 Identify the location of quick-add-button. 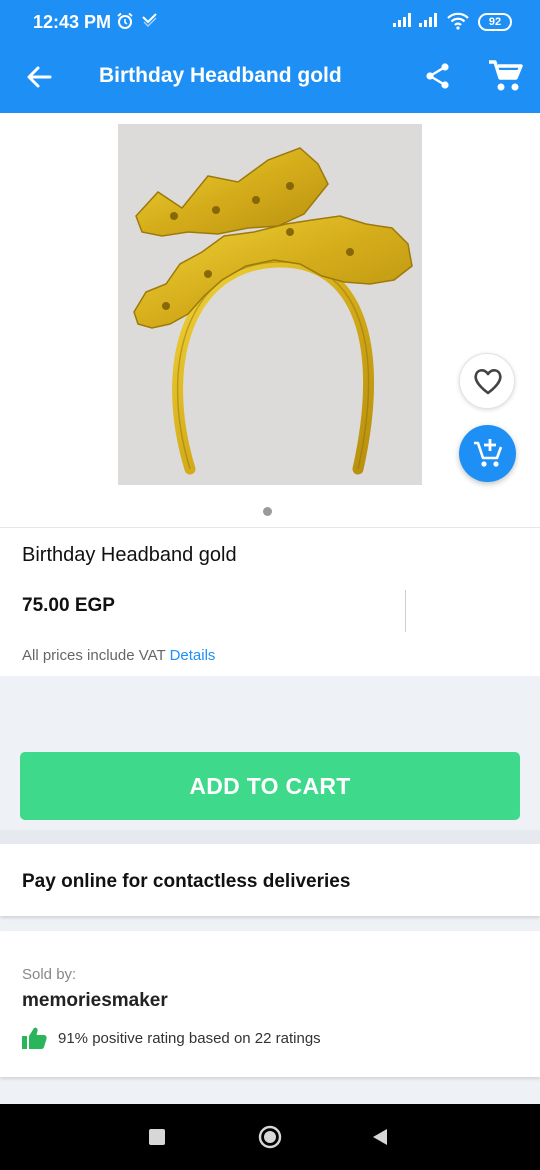
(487, 453).